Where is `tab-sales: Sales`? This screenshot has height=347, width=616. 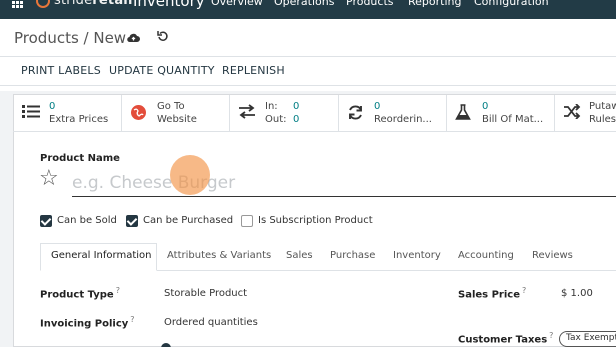
tab-sales: Sales is located at coordinates (299, 255).